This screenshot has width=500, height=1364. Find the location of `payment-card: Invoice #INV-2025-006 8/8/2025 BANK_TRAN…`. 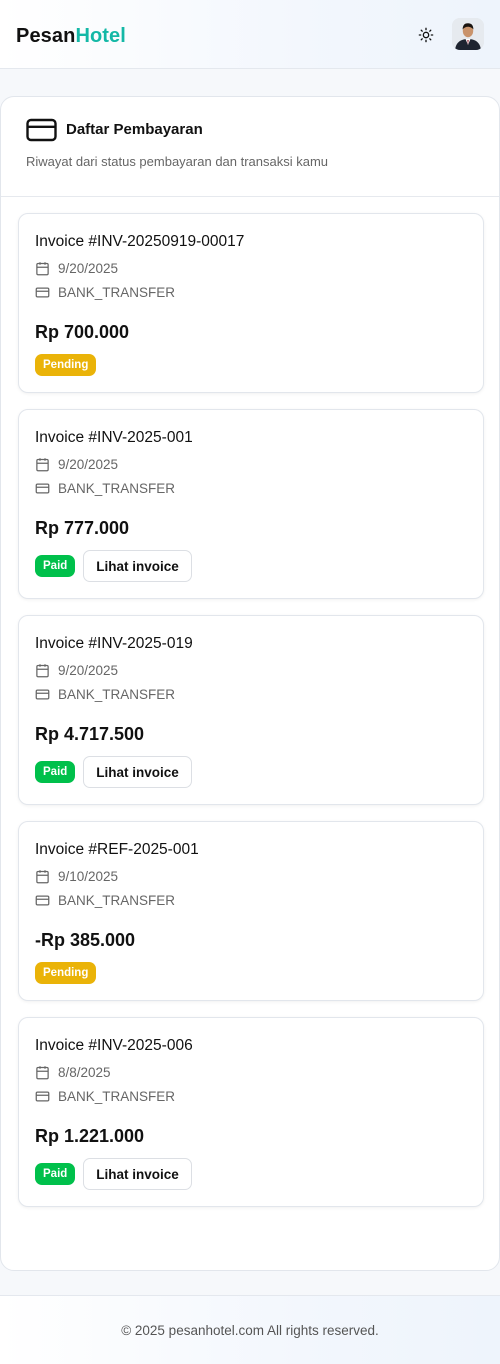

payment-card: Invoice #INV-2025-006 8/8/2025 BANK_TRAN… is located at coordinates (251, 1112).